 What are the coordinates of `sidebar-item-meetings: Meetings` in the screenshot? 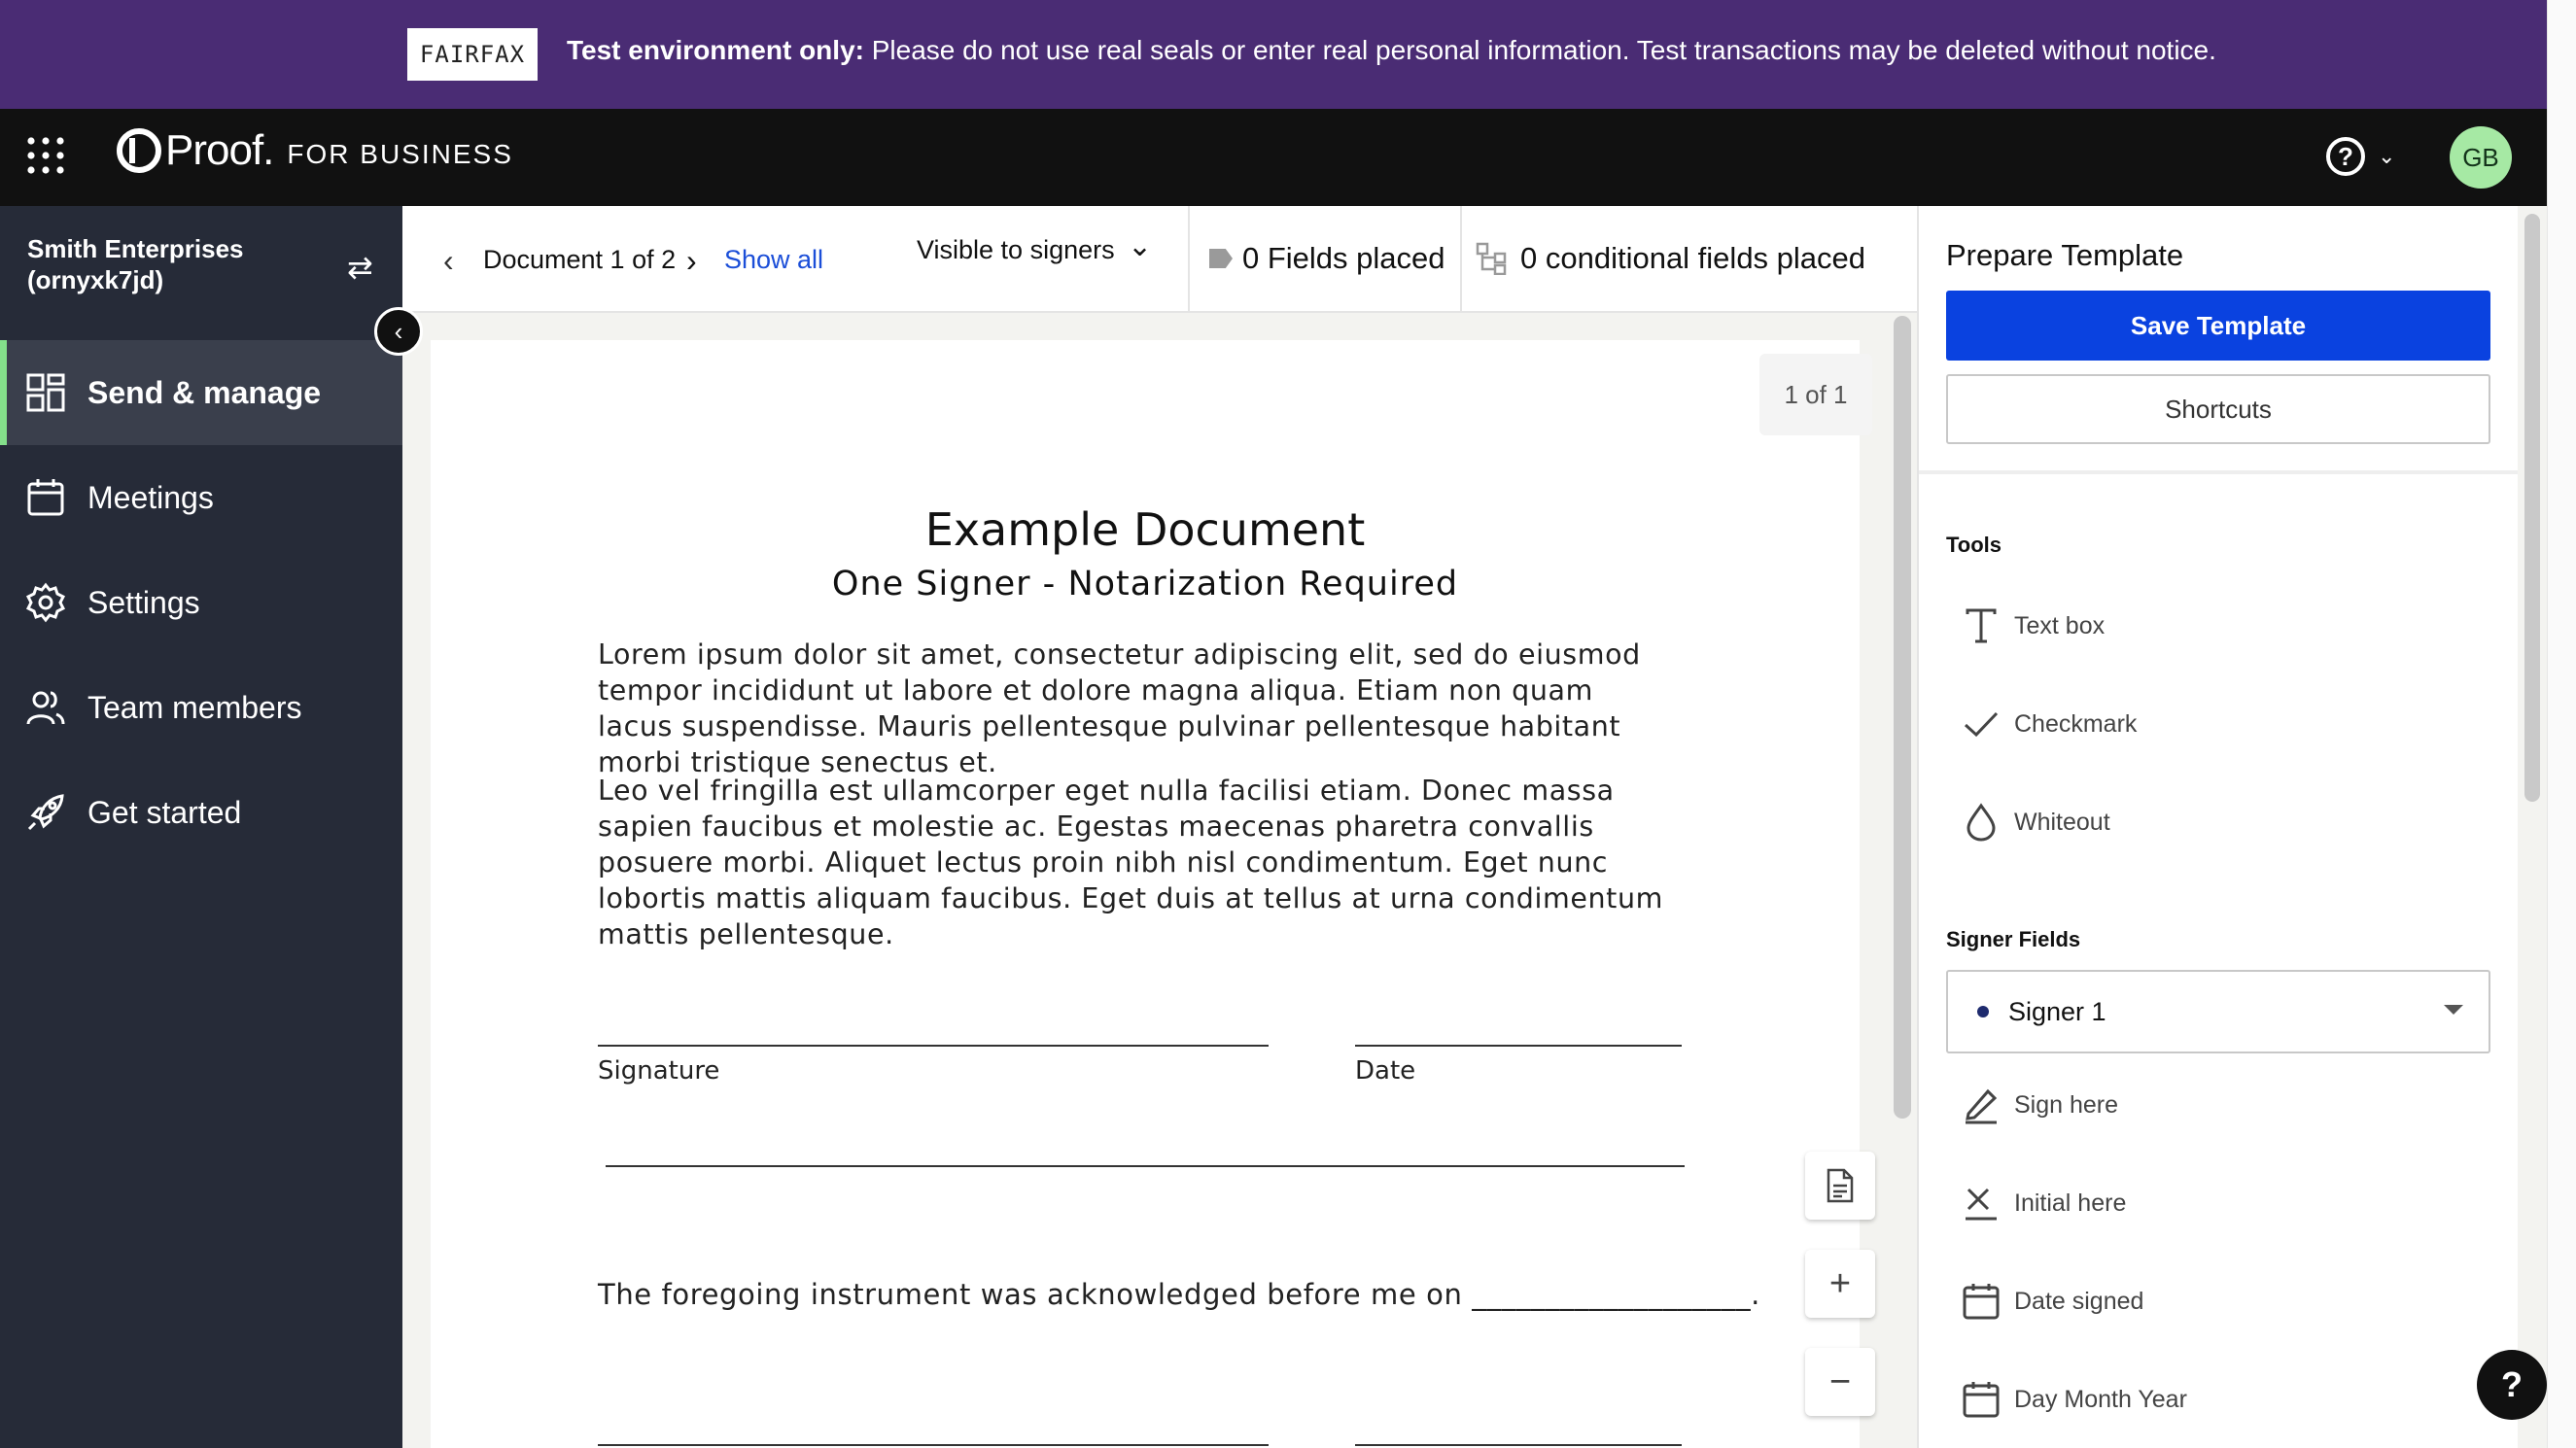 It's located at (201, 497).